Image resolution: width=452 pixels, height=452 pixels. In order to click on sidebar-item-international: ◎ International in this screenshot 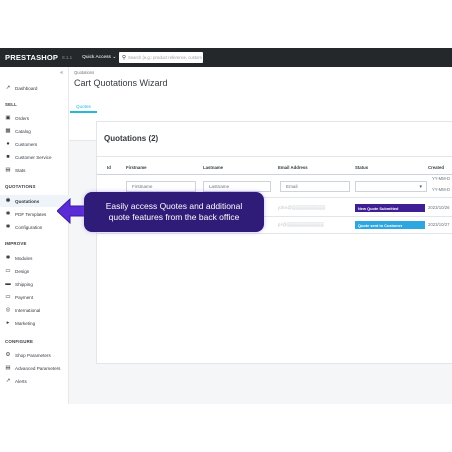, I will do `click(34, 310)`.